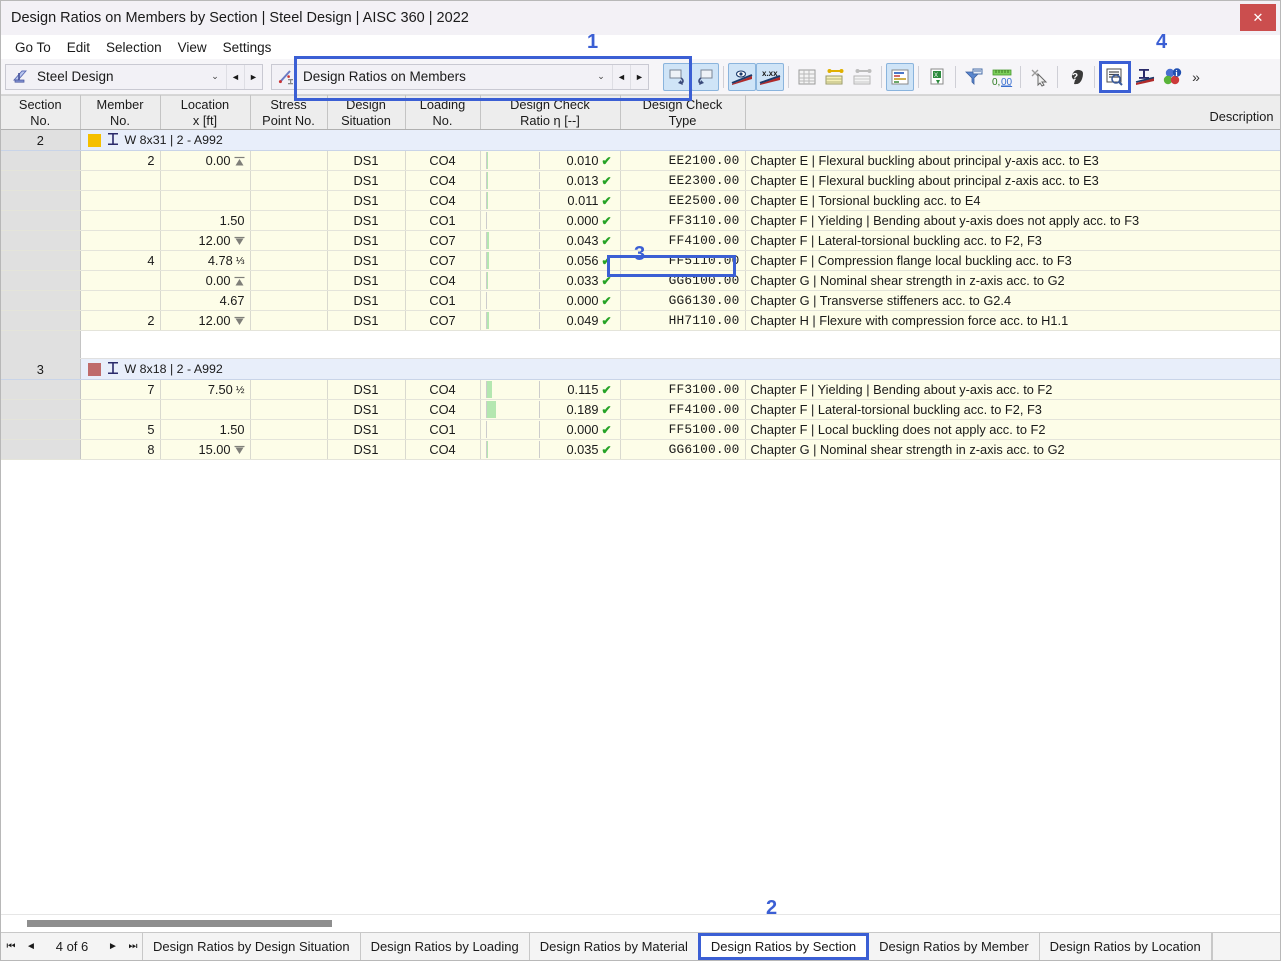  Describe the element at coordinates (78, 47) in the screenshot. I see `menu-item-edit: Edit` at that location.